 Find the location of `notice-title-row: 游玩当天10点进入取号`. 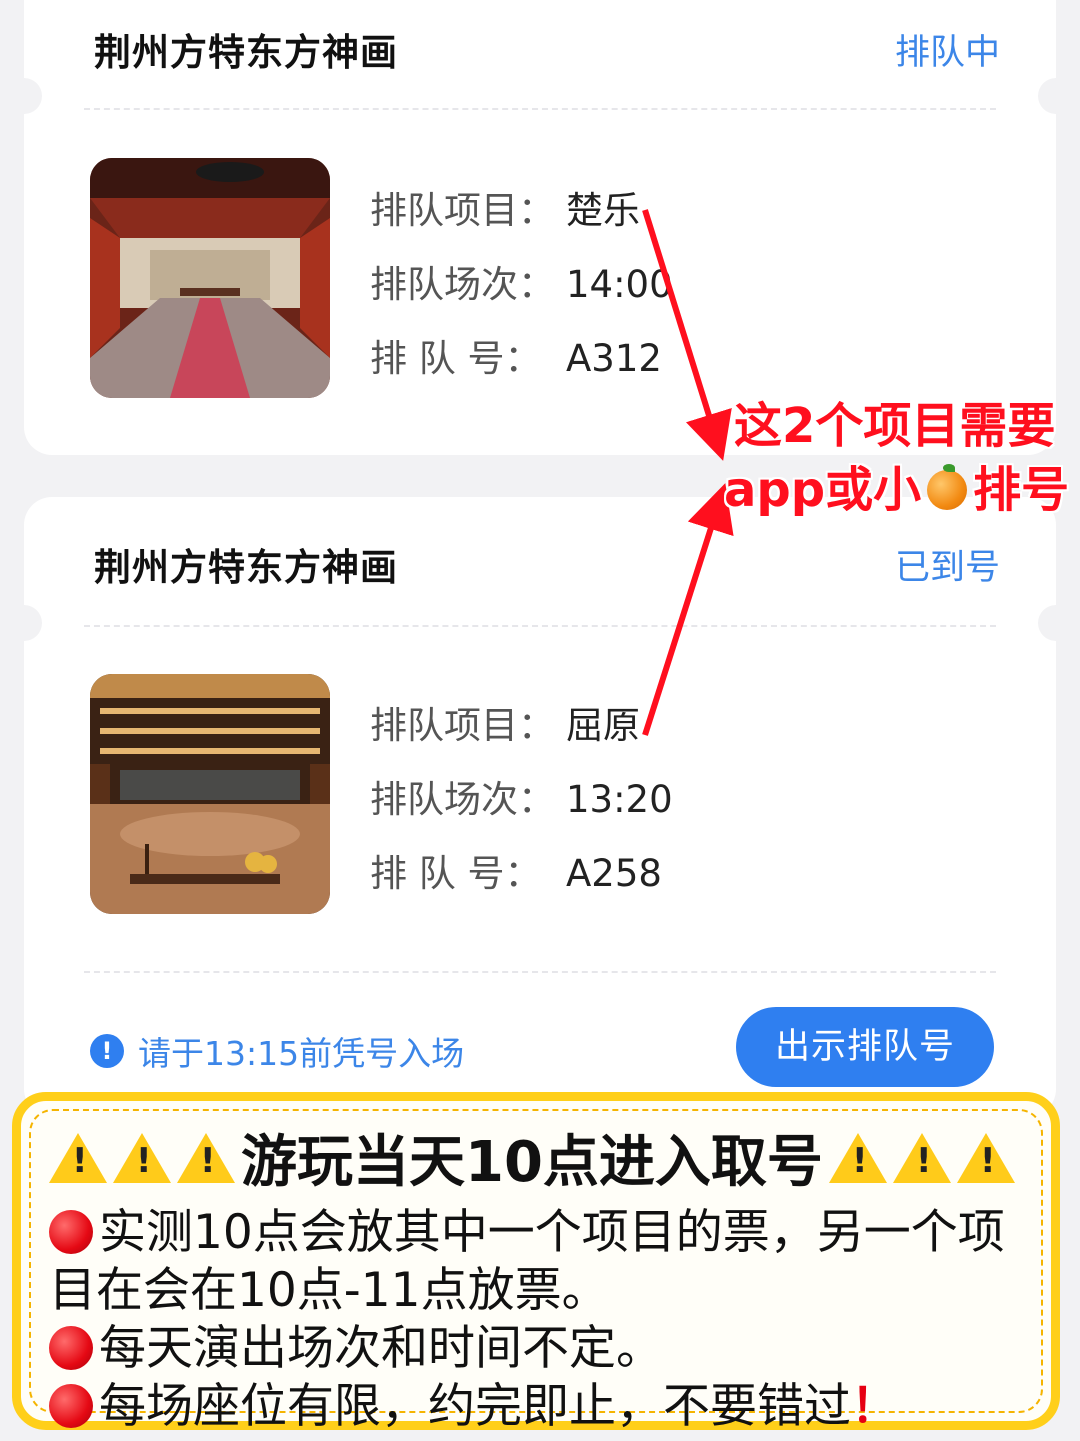

notice-title-row: 游玩当天10点进入取号 is located at coordinates (535, 1157).